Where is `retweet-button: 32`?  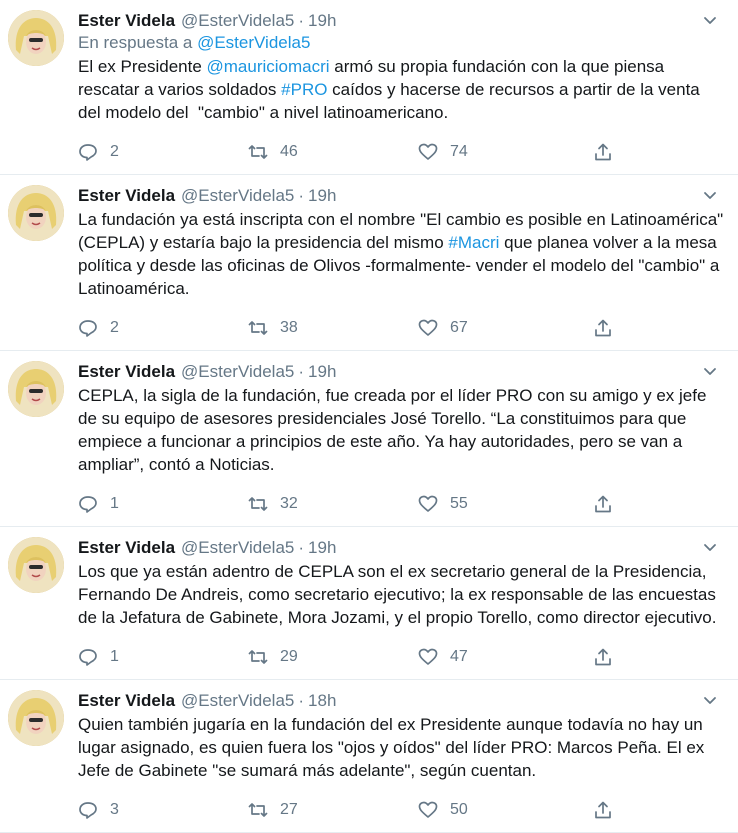
retweet-button: 32 is located at coordinates (333, 504).